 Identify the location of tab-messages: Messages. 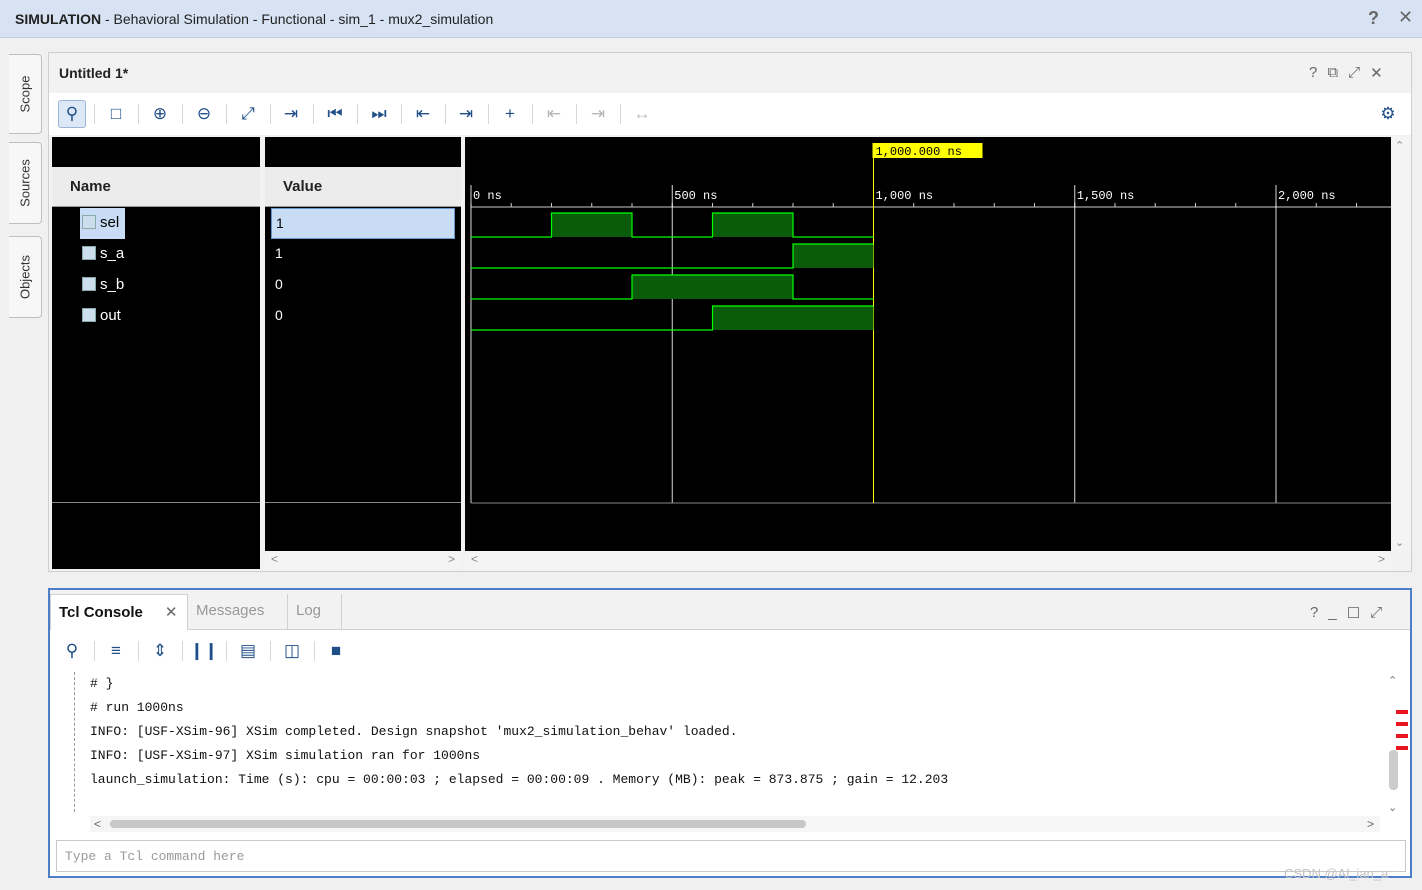
(238, 612).